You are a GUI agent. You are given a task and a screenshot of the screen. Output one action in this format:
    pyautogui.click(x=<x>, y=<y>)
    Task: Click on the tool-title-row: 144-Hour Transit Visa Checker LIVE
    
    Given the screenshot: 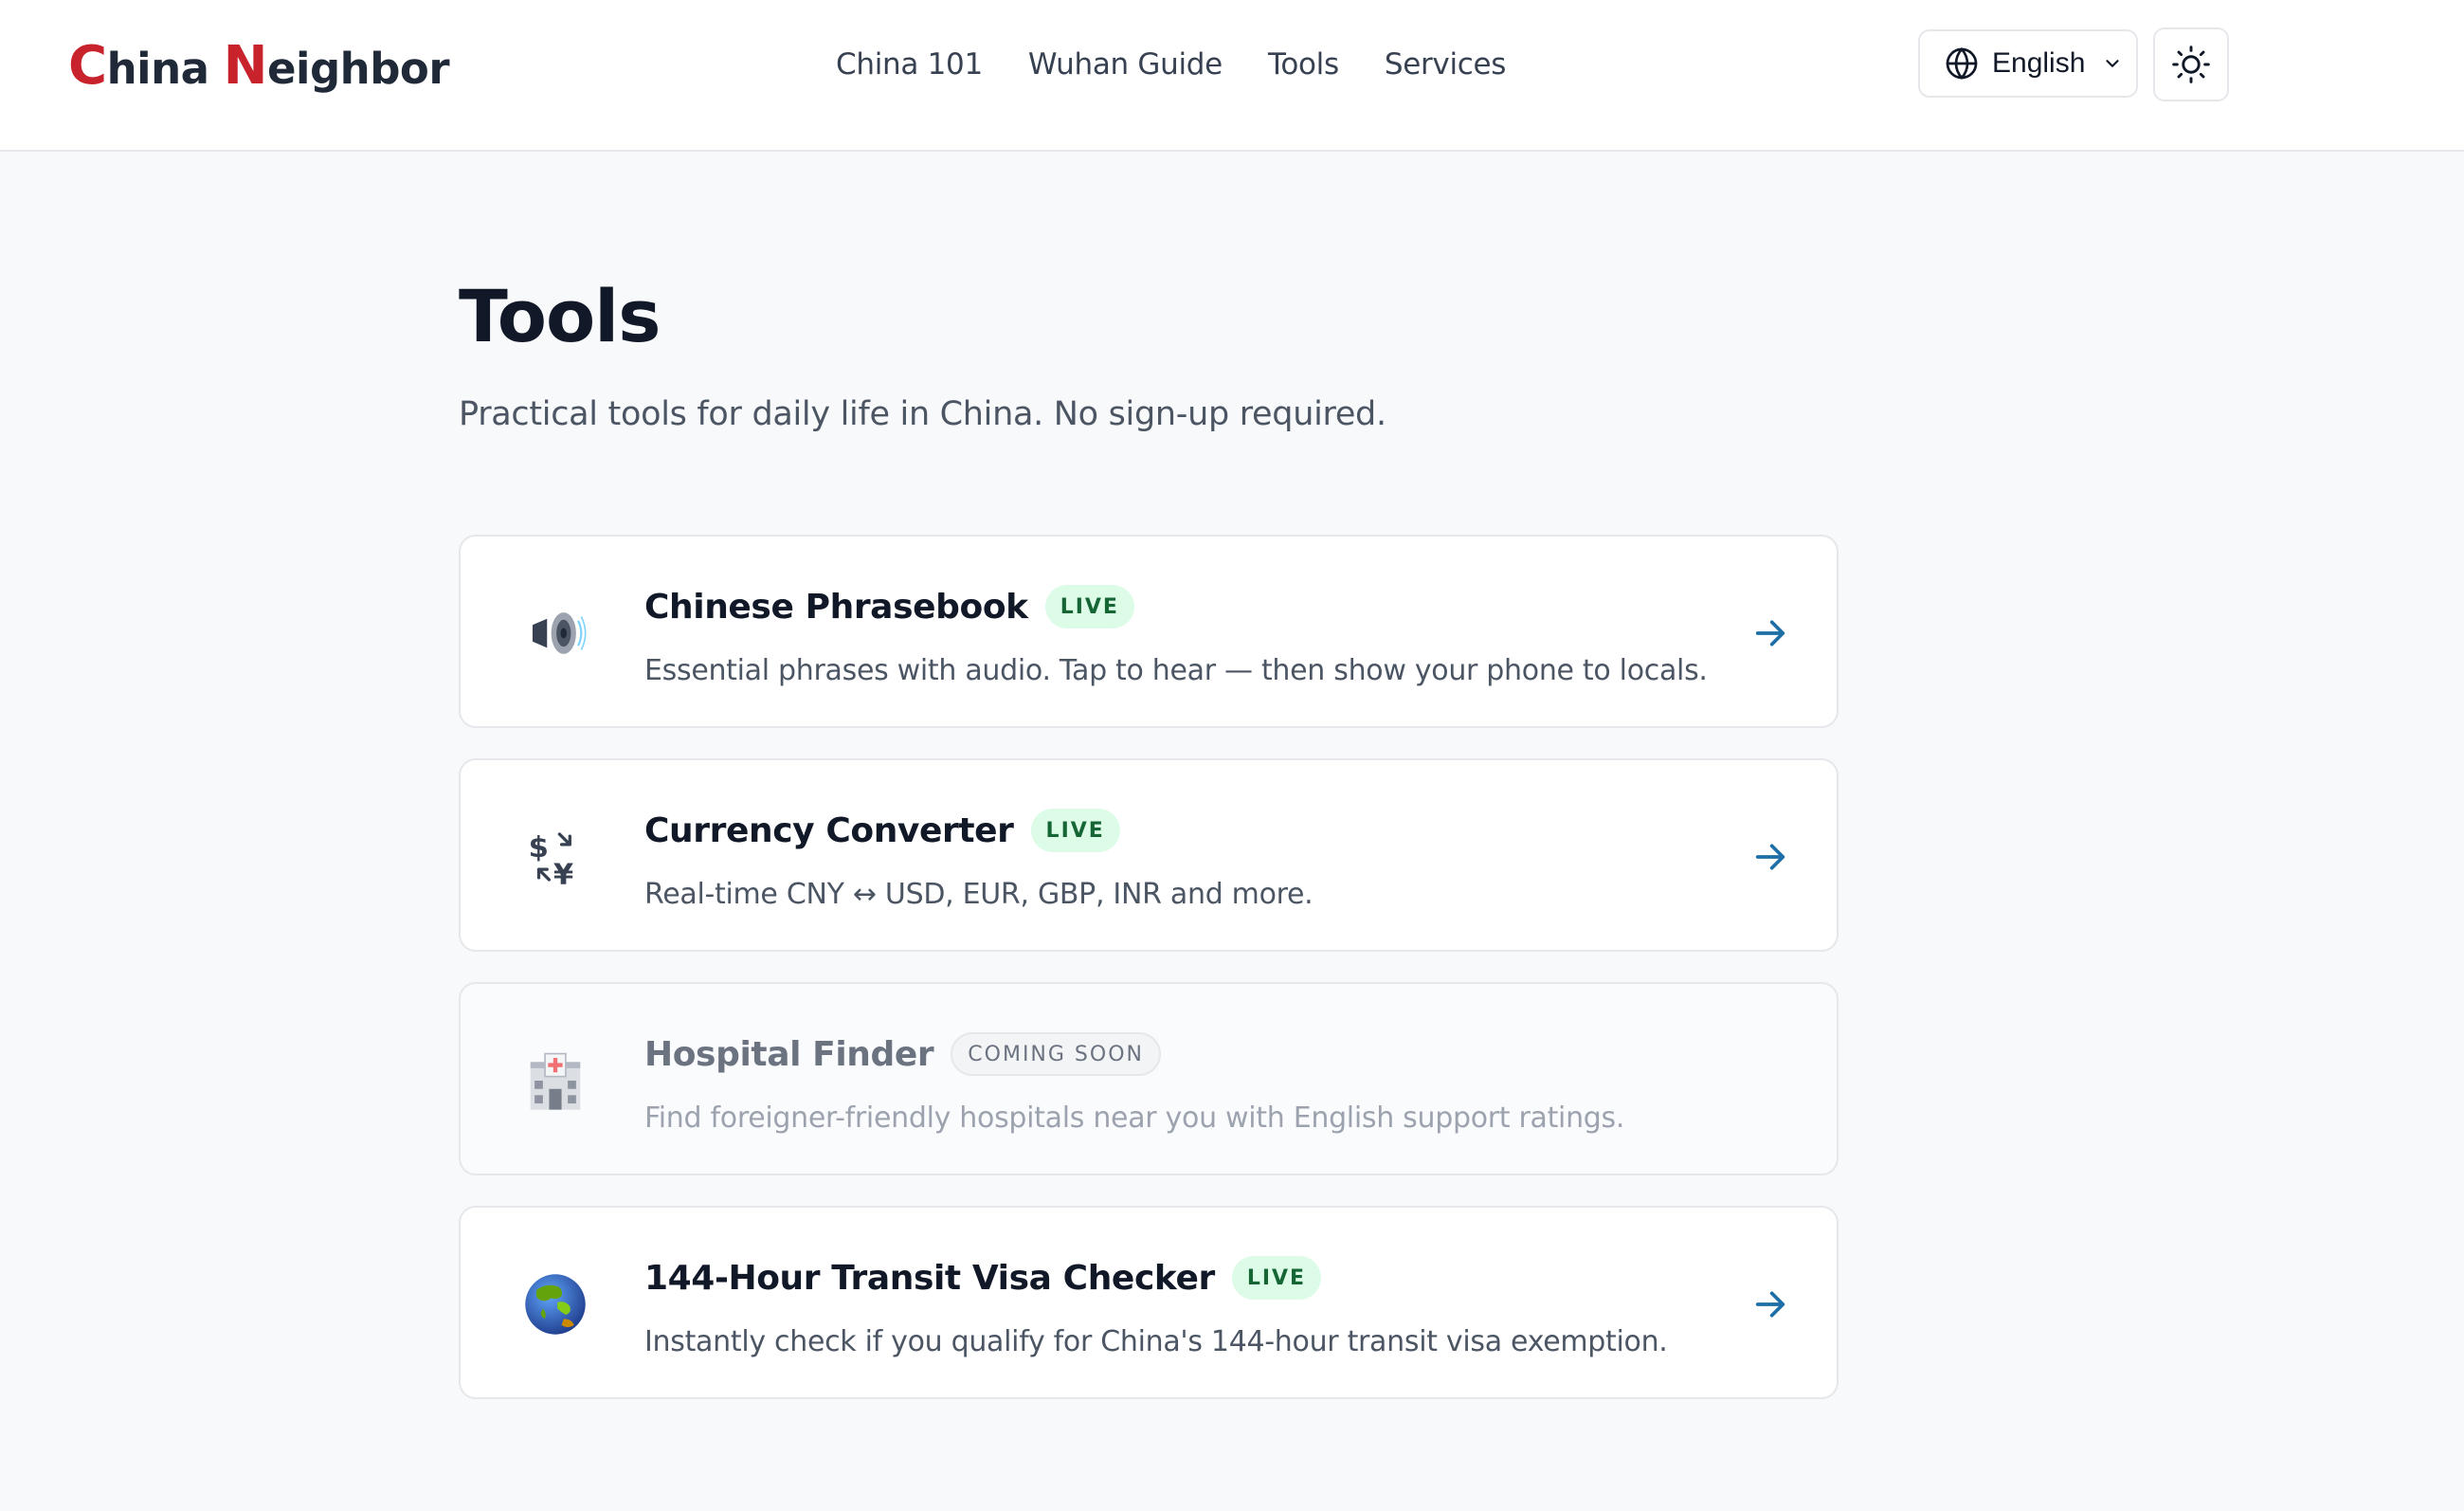 What is the action you would take?
    pyautogui.click(x=983, y=1277)
    